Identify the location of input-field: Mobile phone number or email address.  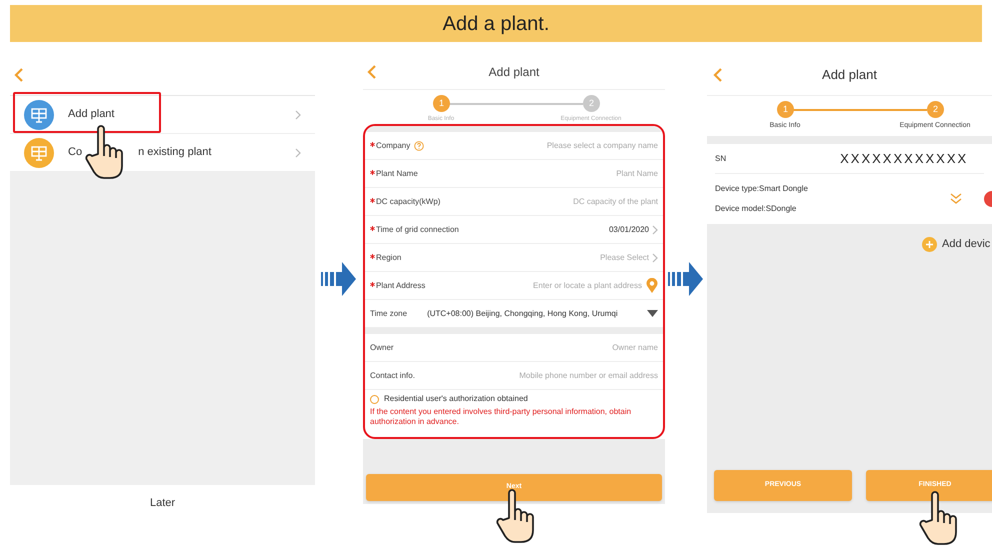
(588, 376).